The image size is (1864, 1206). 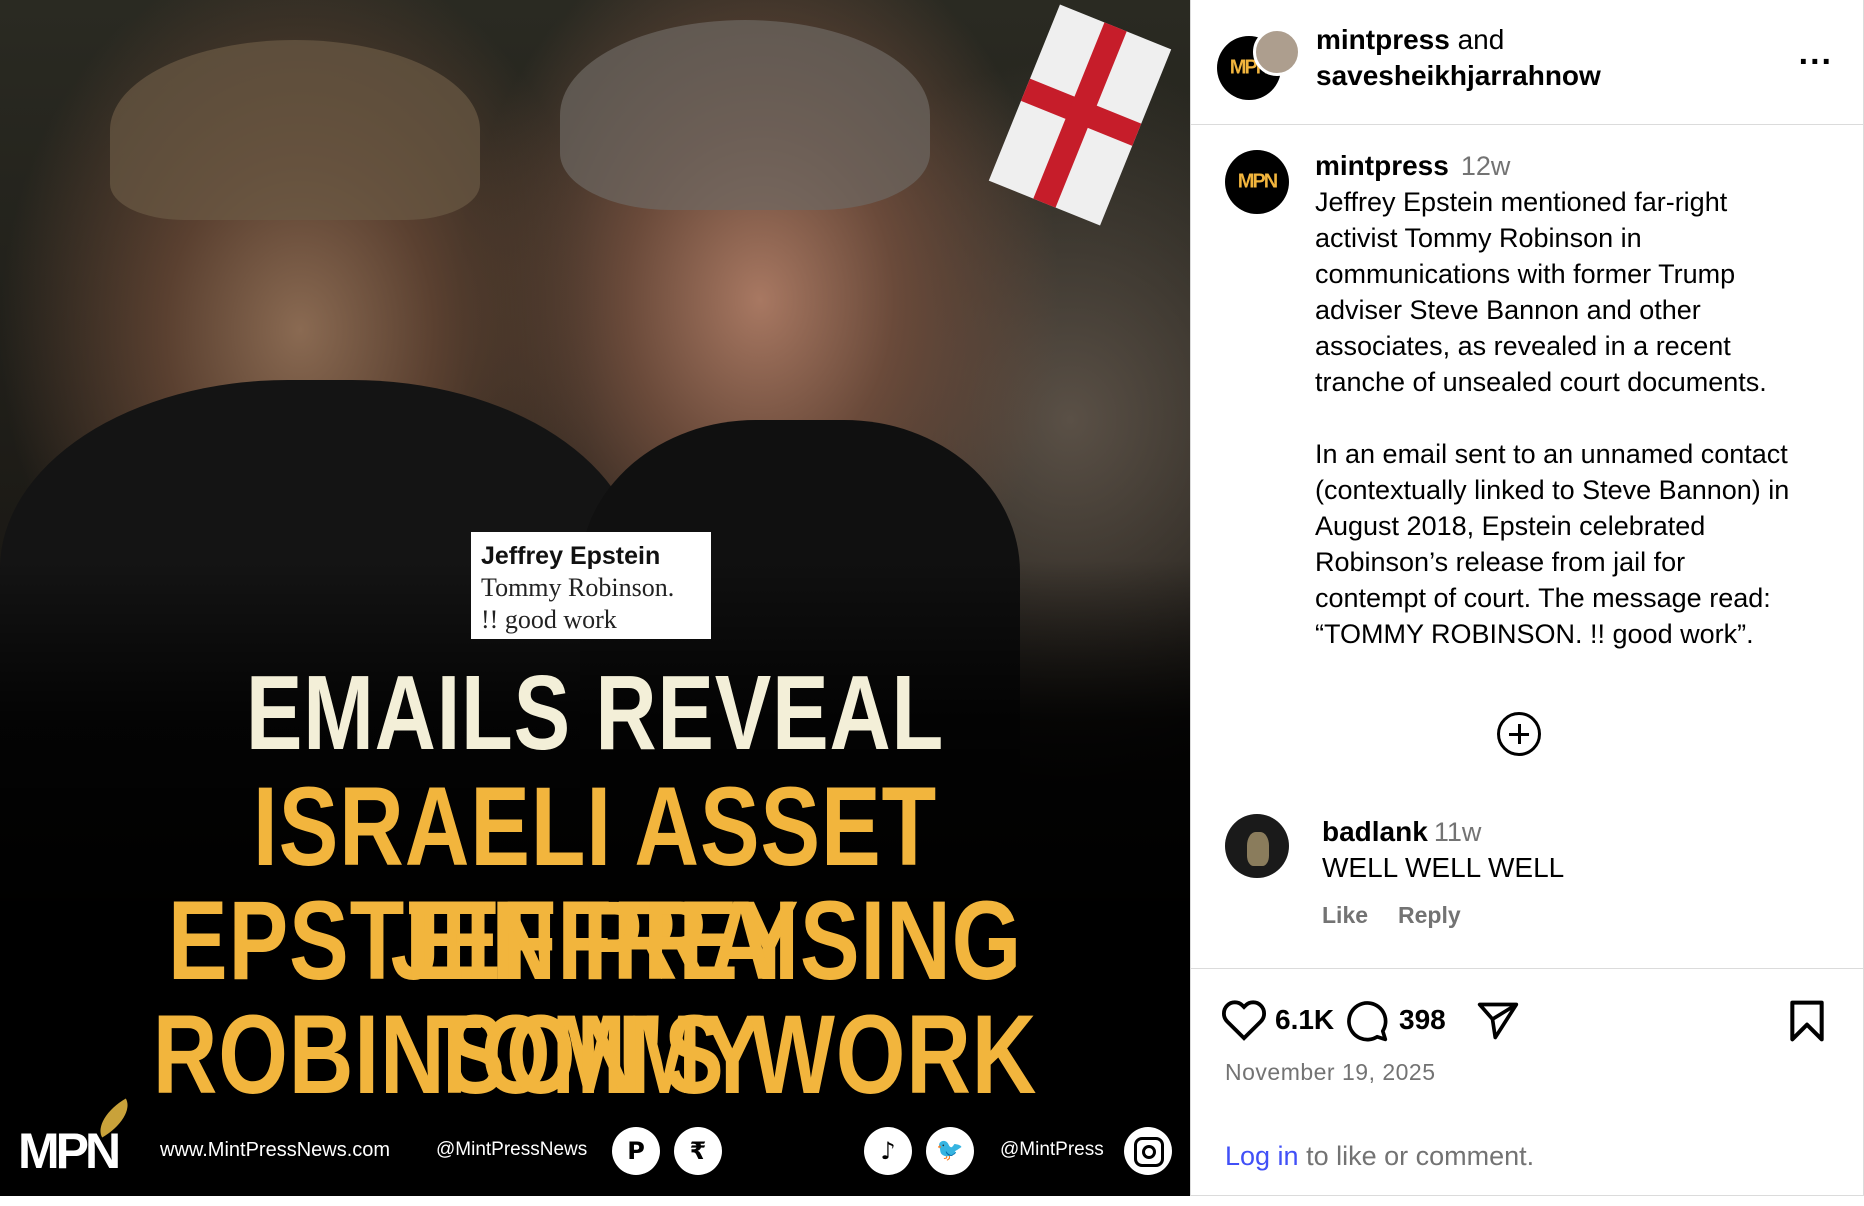 I want to click on logo-text-pn: PN, so click(x=88, y=1151).